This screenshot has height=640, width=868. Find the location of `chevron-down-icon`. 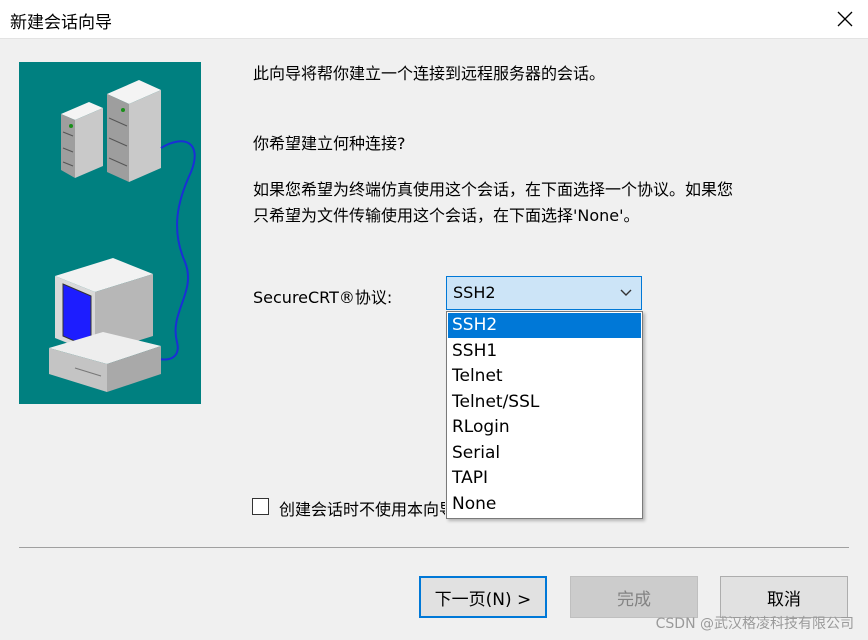

chevron-down-icon is located at coordinates (626, 292).